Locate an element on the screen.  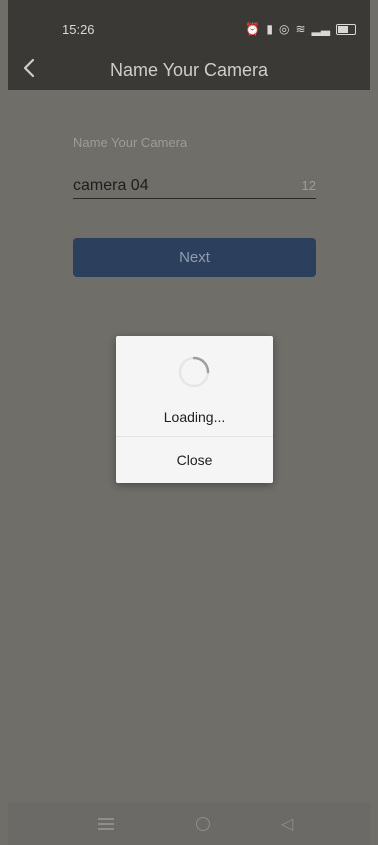
back-nav-icon: ◁ is located at coordinates (287, 824).